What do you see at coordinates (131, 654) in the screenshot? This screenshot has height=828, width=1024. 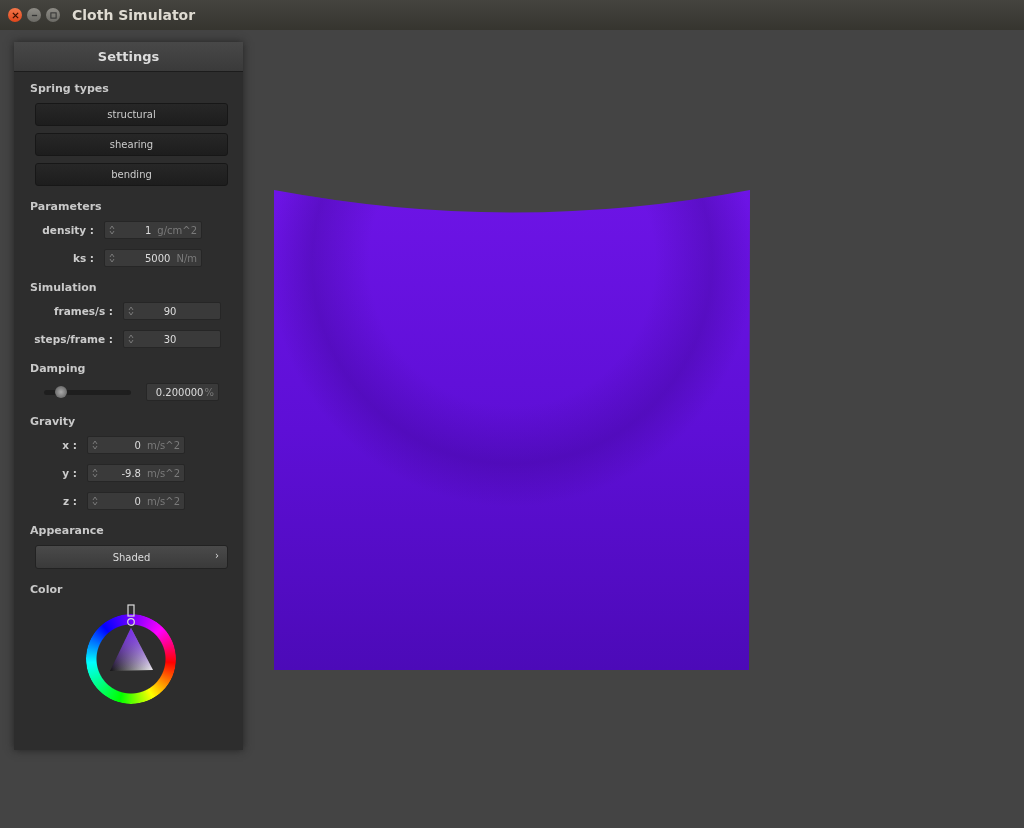 I see `color-wheel-drawing` at bounding box center [131, 654].